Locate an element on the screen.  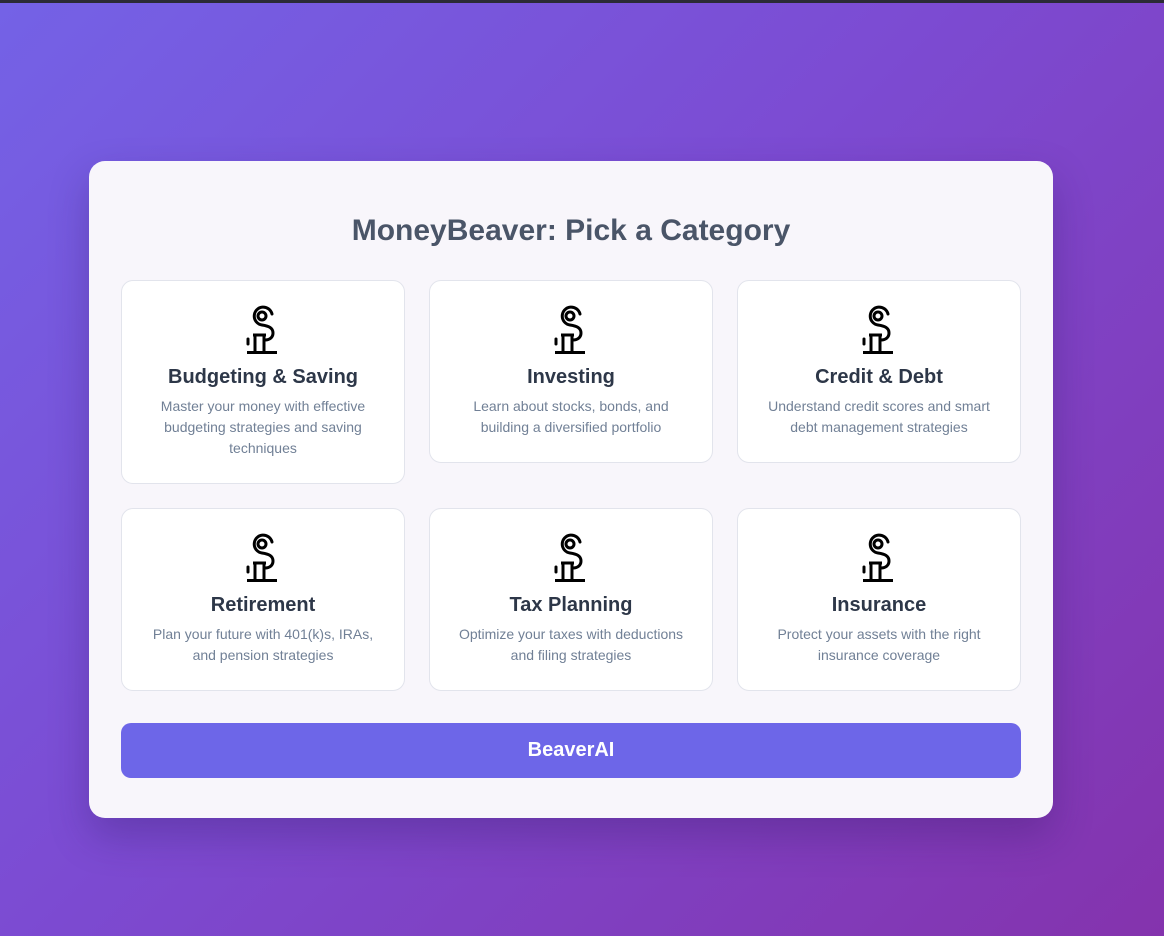
page-title: MoneyBeaver: Pick a Category is located at coordinates (571, 230).